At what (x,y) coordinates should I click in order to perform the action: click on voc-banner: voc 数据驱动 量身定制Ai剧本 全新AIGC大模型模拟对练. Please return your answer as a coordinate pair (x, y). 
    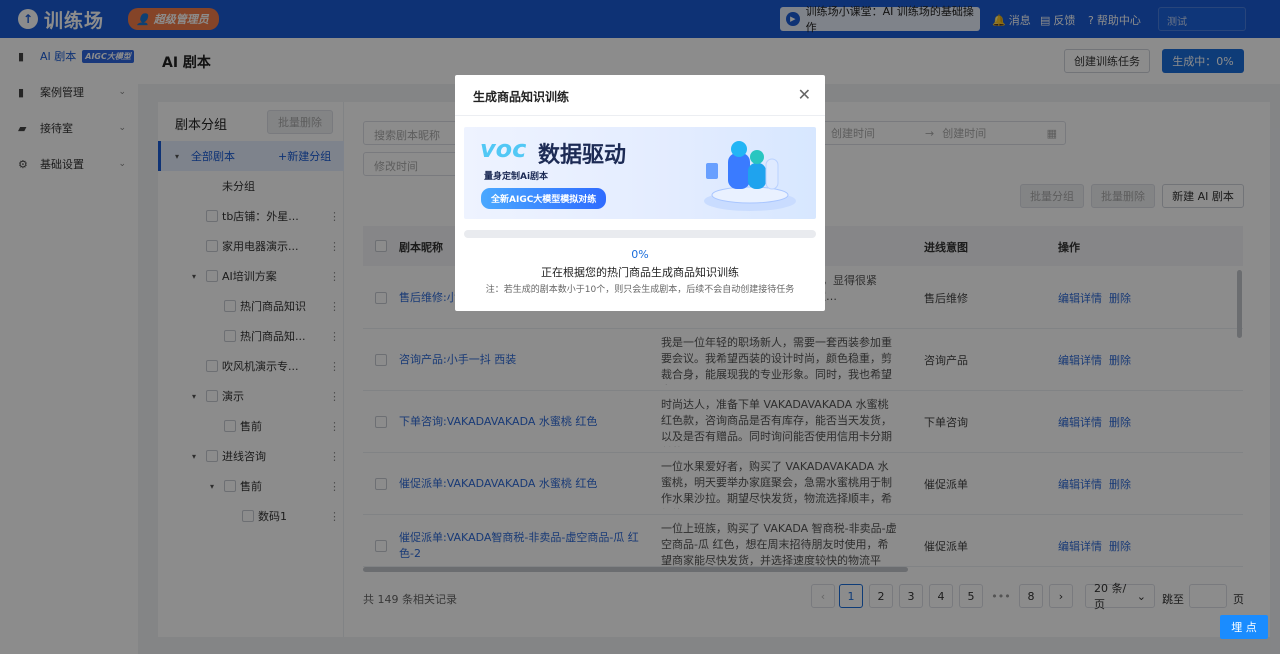
    Looking at the image, I should click on (640, 173).